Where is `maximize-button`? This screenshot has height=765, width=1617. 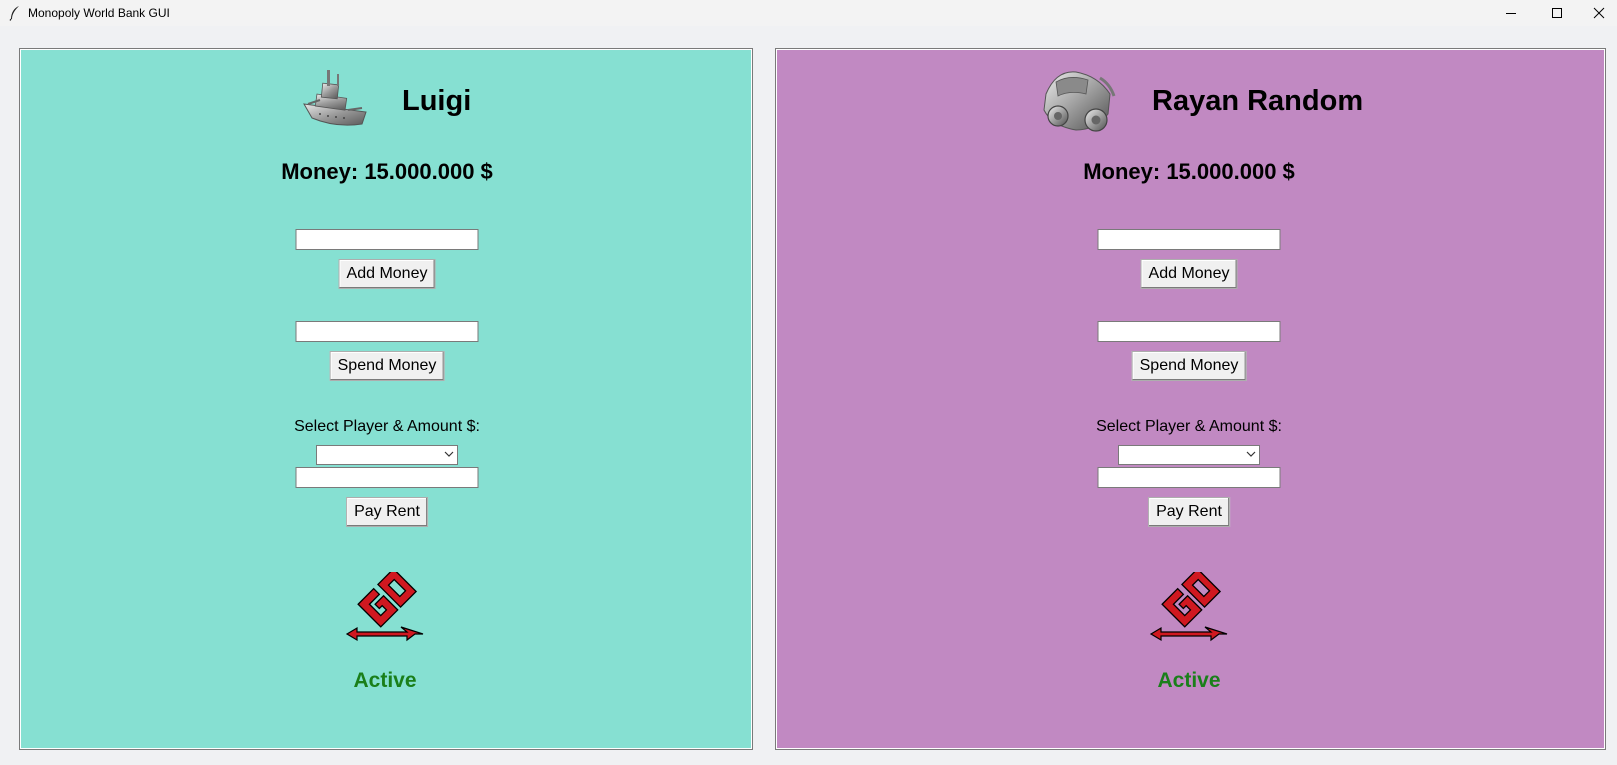
maximize-button is located at coordinates (1557, 13).